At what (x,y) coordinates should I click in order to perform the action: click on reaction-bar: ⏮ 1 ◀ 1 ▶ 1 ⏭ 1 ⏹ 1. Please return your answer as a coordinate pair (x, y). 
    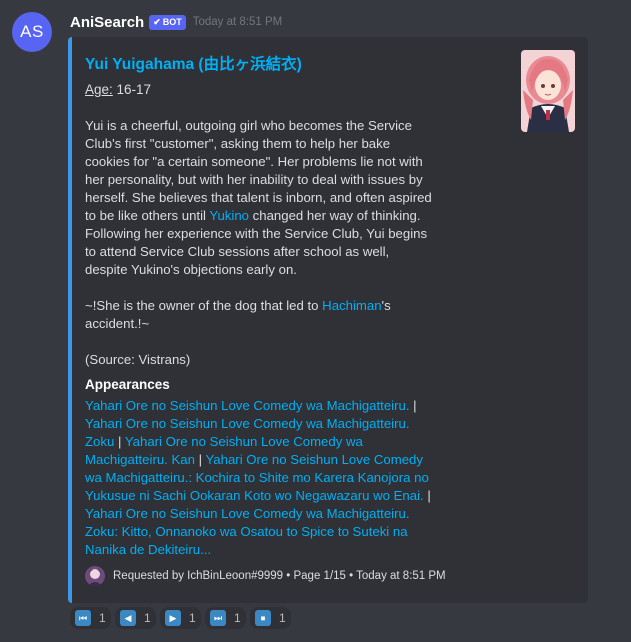
    Looking at the image, I should click on (180, 618).